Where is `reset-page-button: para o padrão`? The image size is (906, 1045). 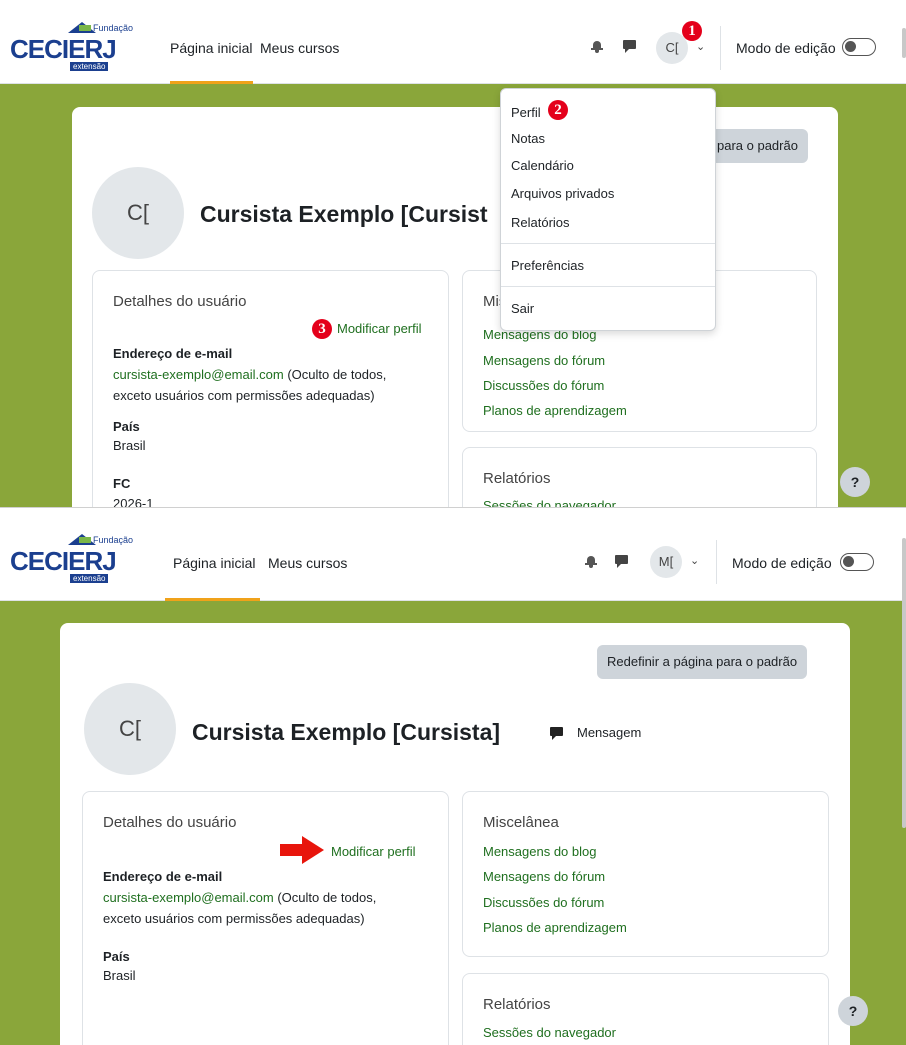 reset-page-button: para o padrão is located at coordinates (757, 146).